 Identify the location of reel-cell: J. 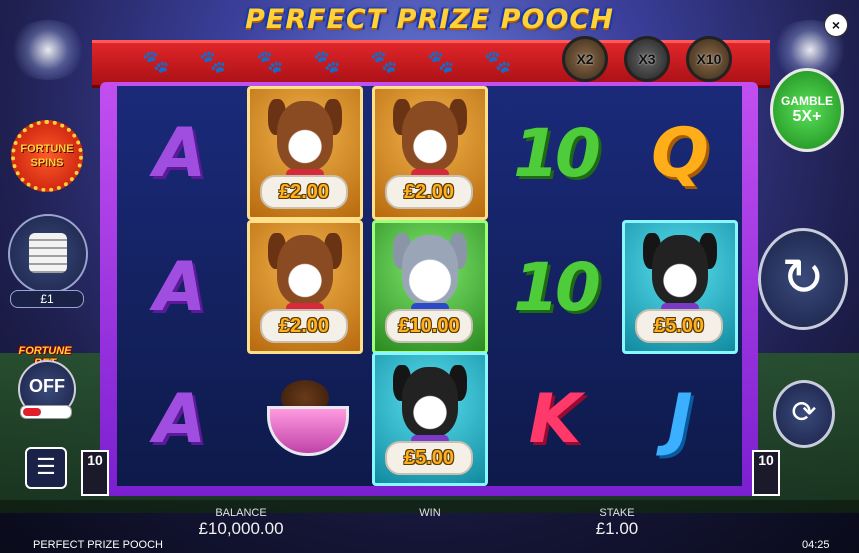
(680, 419).